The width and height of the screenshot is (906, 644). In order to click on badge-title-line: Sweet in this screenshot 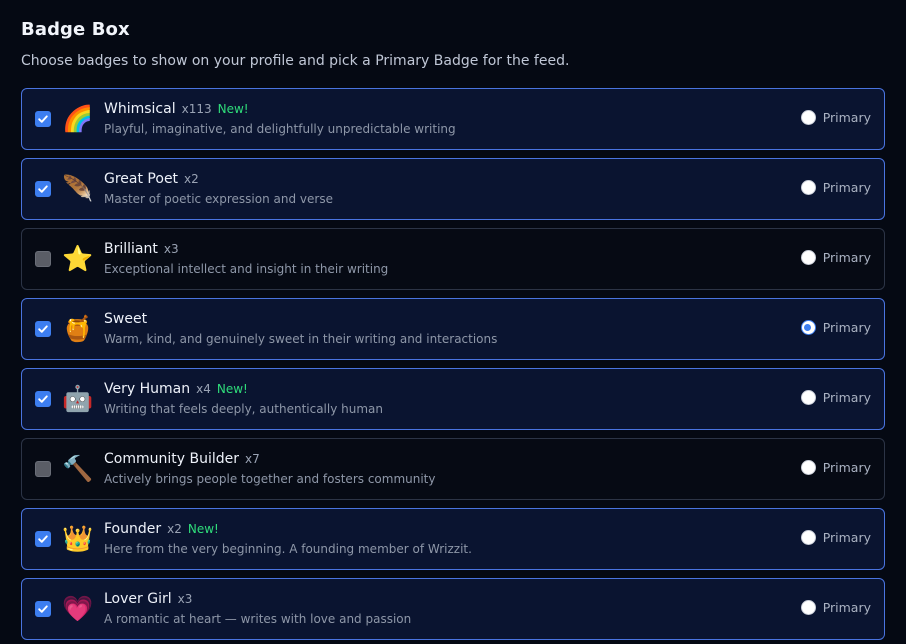, I will do `click(125, 319)`.